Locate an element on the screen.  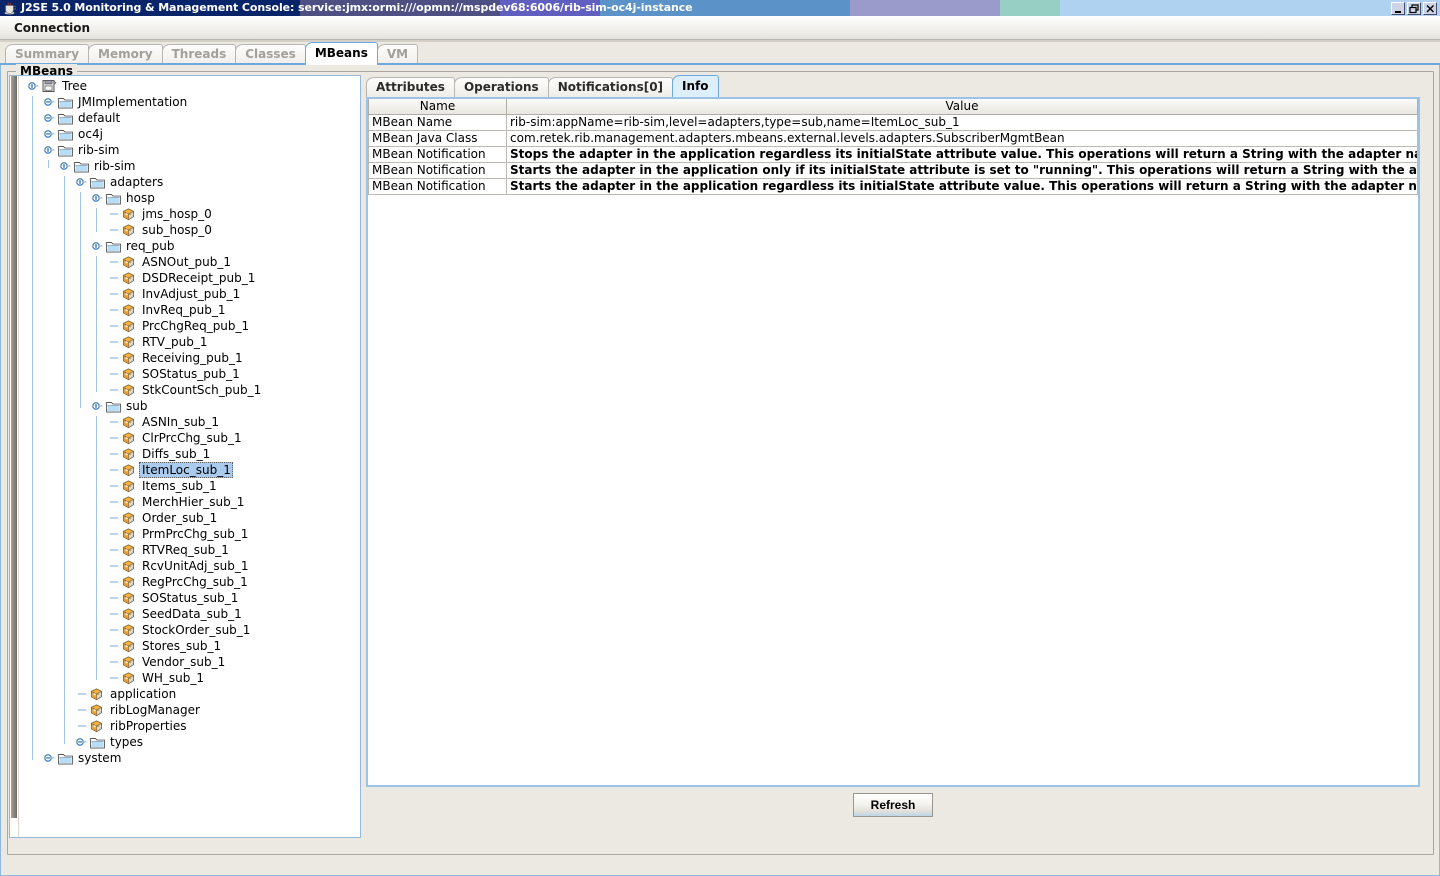
refresh-button: Refresh is located at coordinates (893, 805).